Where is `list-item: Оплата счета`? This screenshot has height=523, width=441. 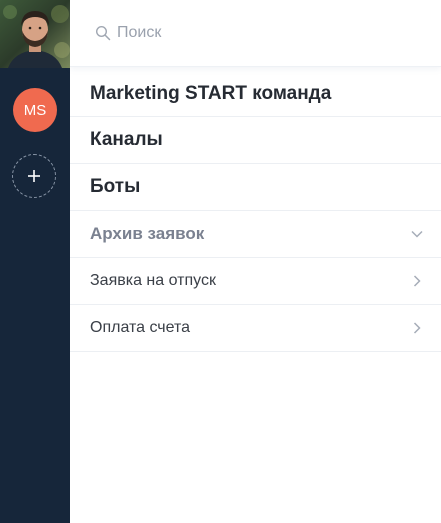 list-item: Оплата счета is located at coordinates (255, 328).